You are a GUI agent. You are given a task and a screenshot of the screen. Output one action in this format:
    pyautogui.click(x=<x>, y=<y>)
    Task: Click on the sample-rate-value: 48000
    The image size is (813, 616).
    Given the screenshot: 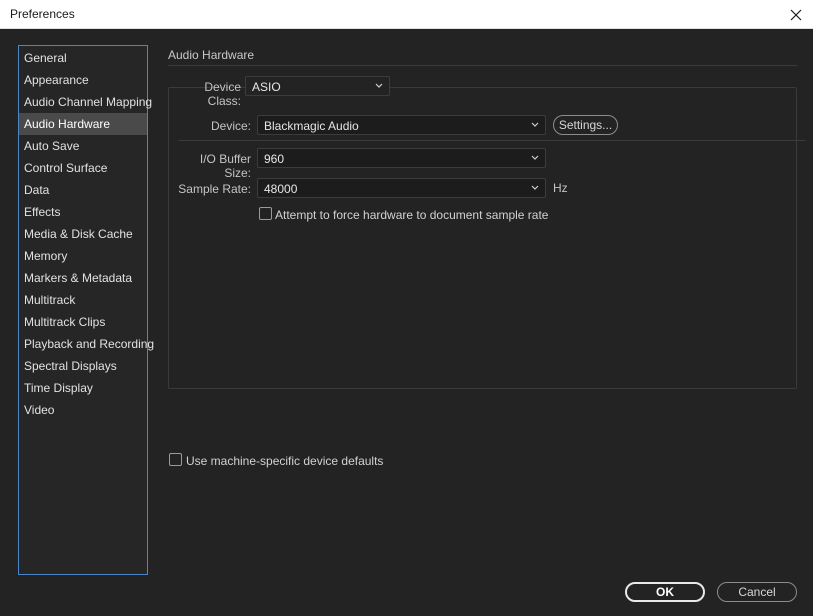 What is the action you would take?
    pyautogui.click(x=281, y=189)
    